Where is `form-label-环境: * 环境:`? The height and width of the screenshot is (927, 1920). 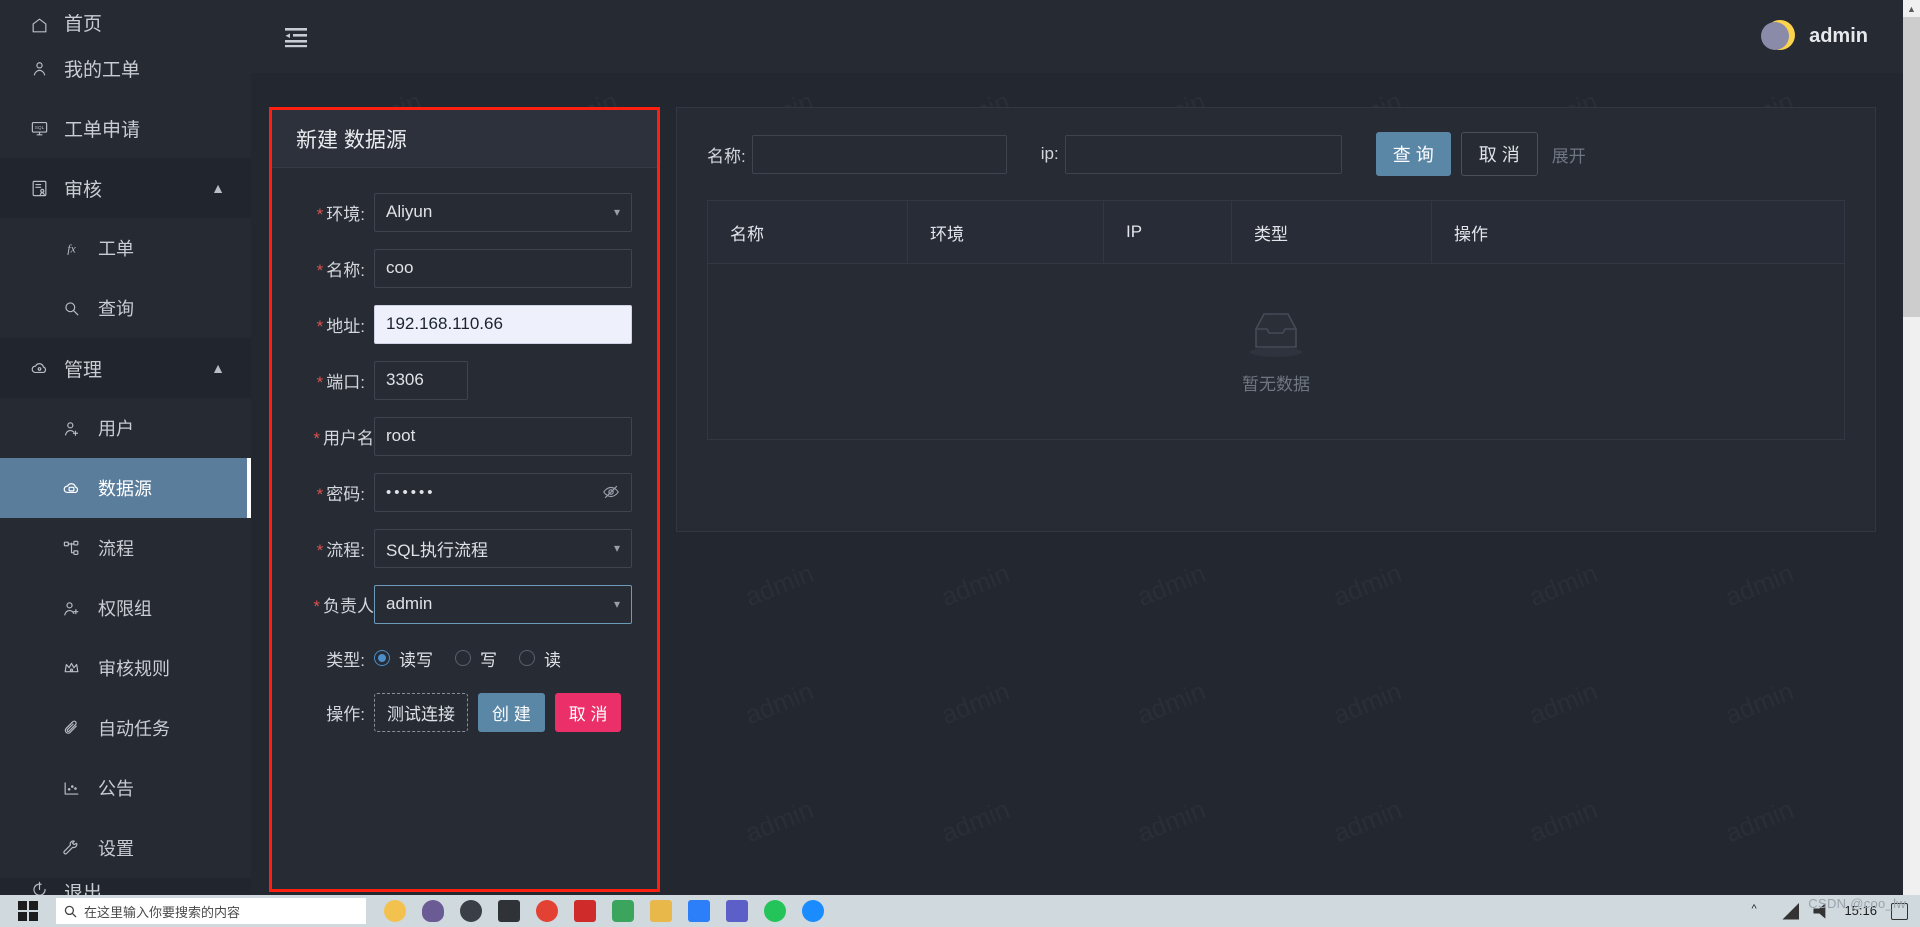
form-label-环境: * 环境: is located at coordinates (323, 212).